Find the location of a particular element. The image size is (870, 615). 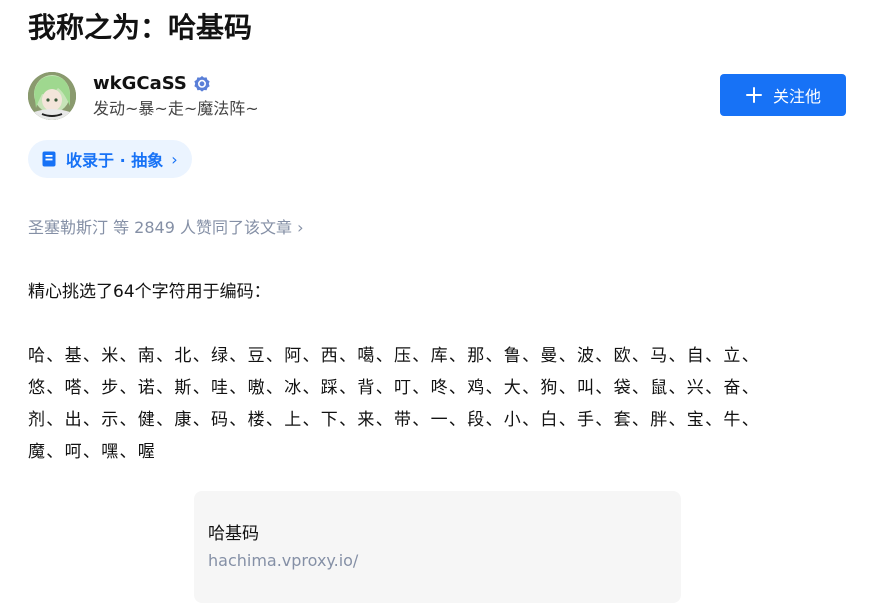

author-name-row: wkGCaSS is located at coordinates (176, 84).